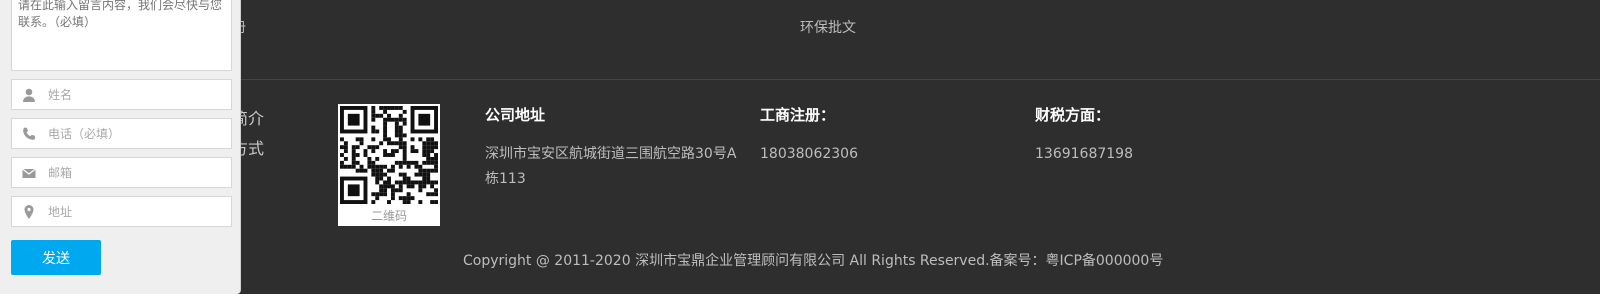  What do you see at coordinates (138, 95) in the screenshot?
I see `name-input` at bounding box center [138, 95].